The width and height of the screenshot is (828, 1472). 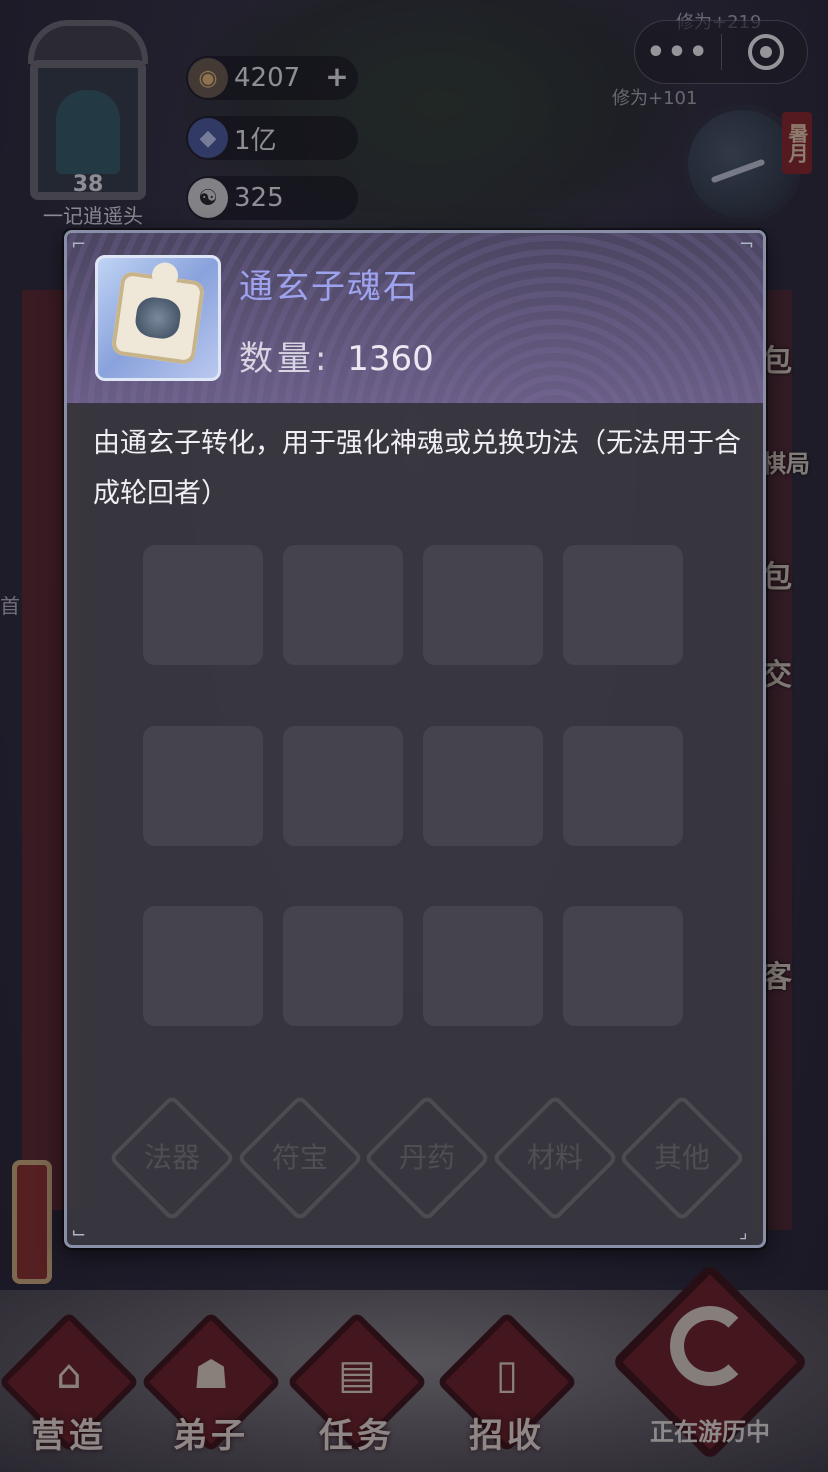 I want to click on ghost-tab: 其他, so click(x=682, y=1158).